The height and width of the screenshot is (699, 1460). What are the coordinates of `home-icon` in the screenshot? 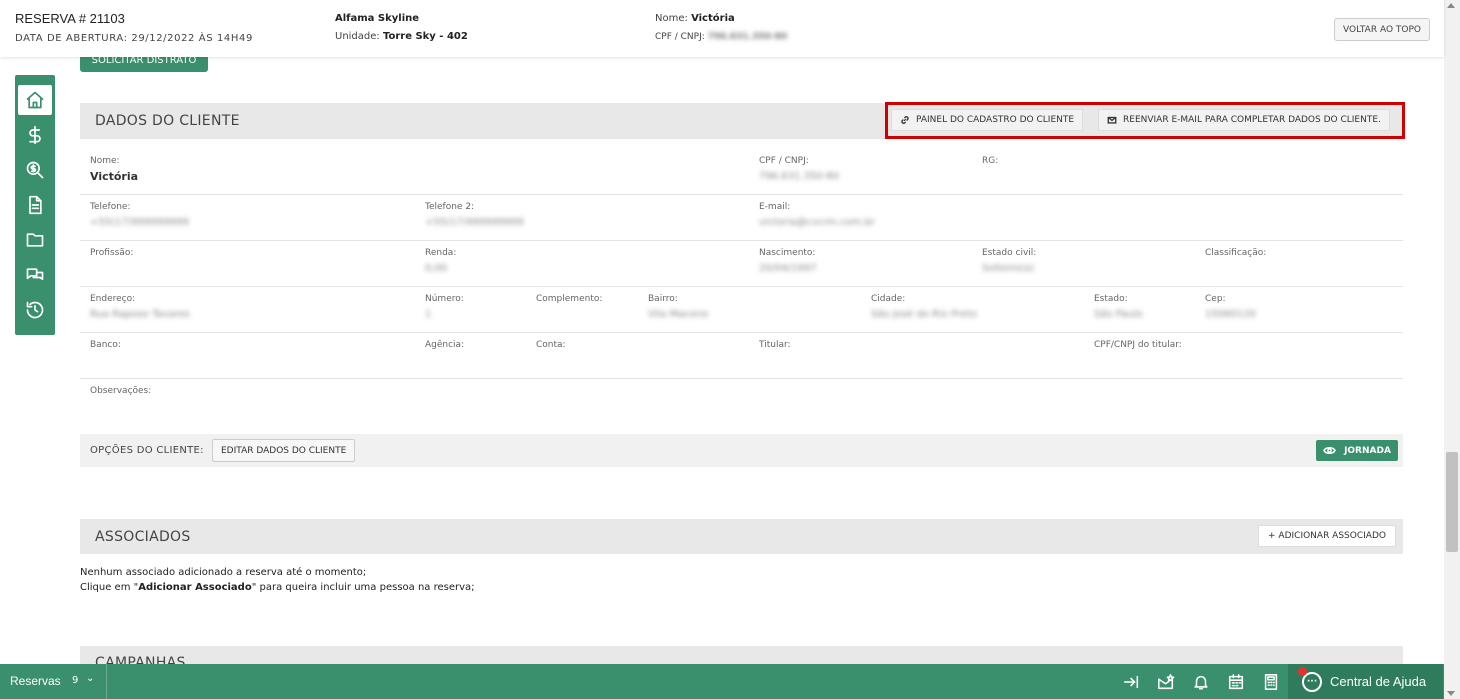 It's located at (35, 100).